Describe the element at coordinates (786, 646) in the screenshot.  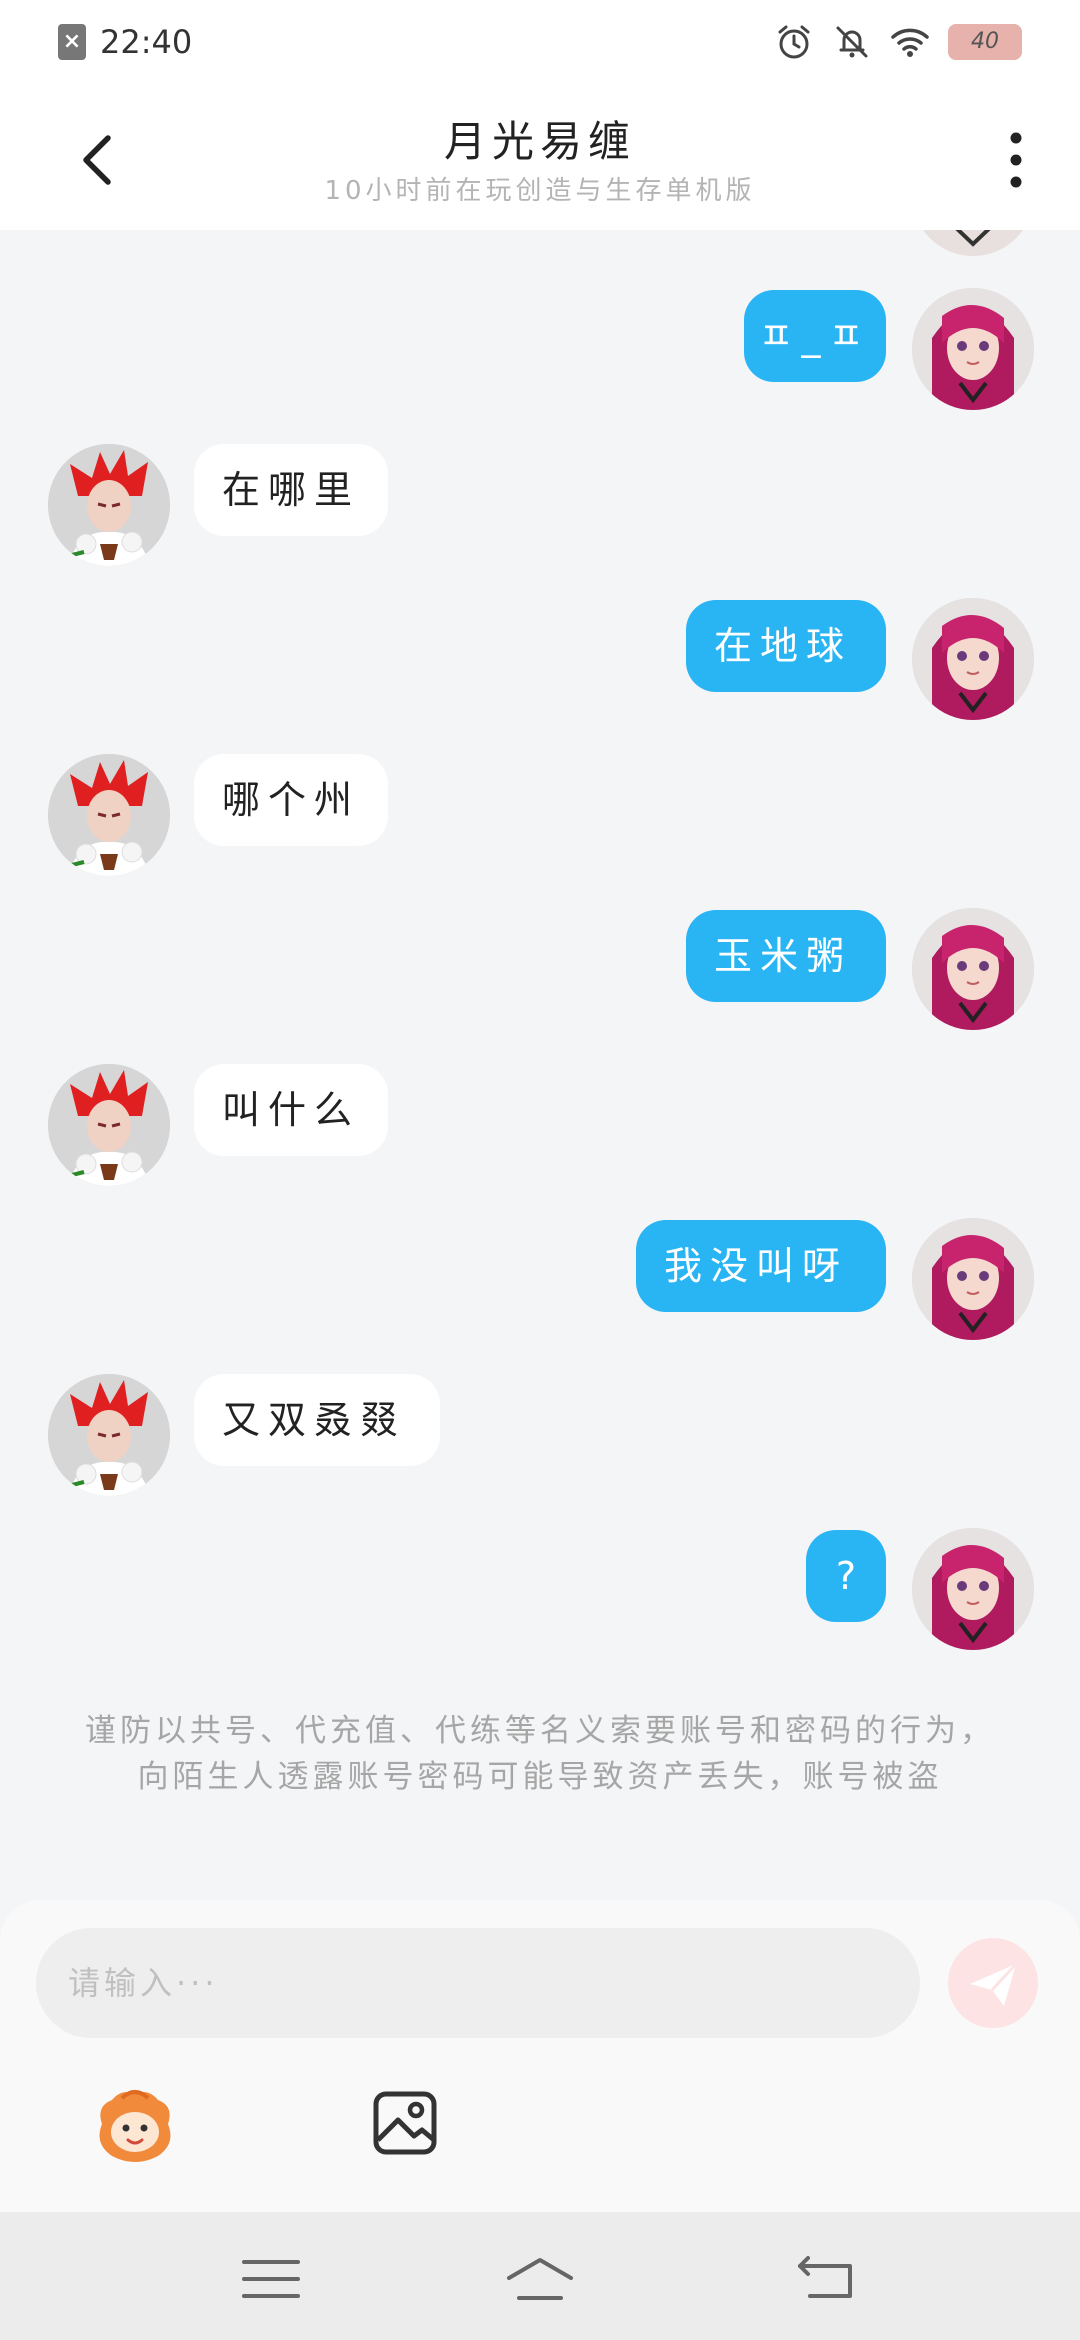
I see `message-bubble-outgoing: 在地球` at that location.